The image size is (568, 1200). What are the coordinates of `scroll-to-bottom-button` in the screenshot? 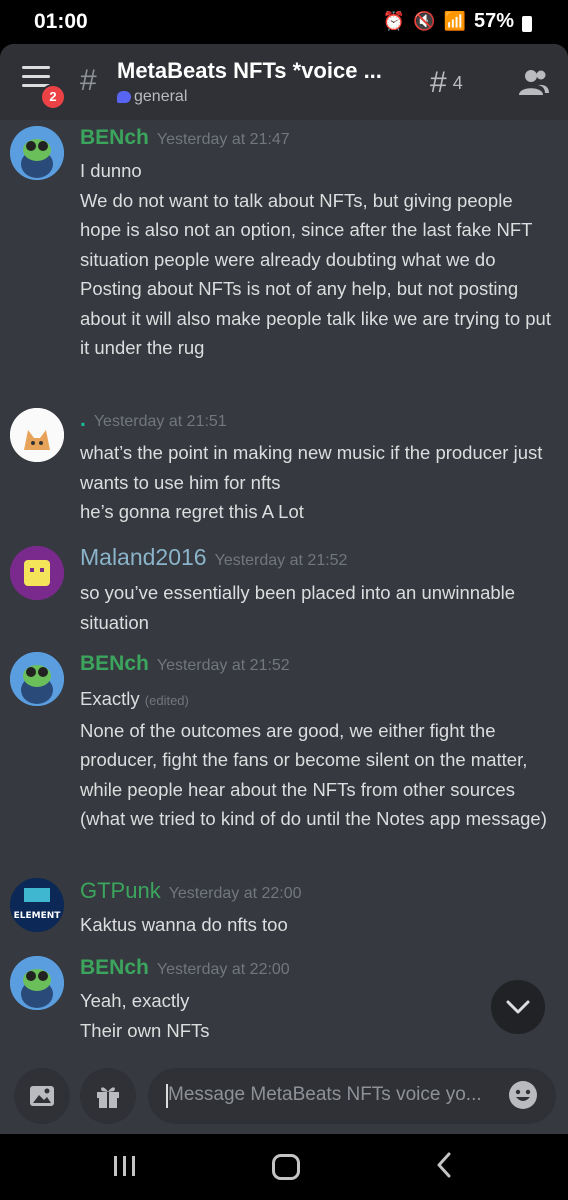 It's located at (518, 1007).